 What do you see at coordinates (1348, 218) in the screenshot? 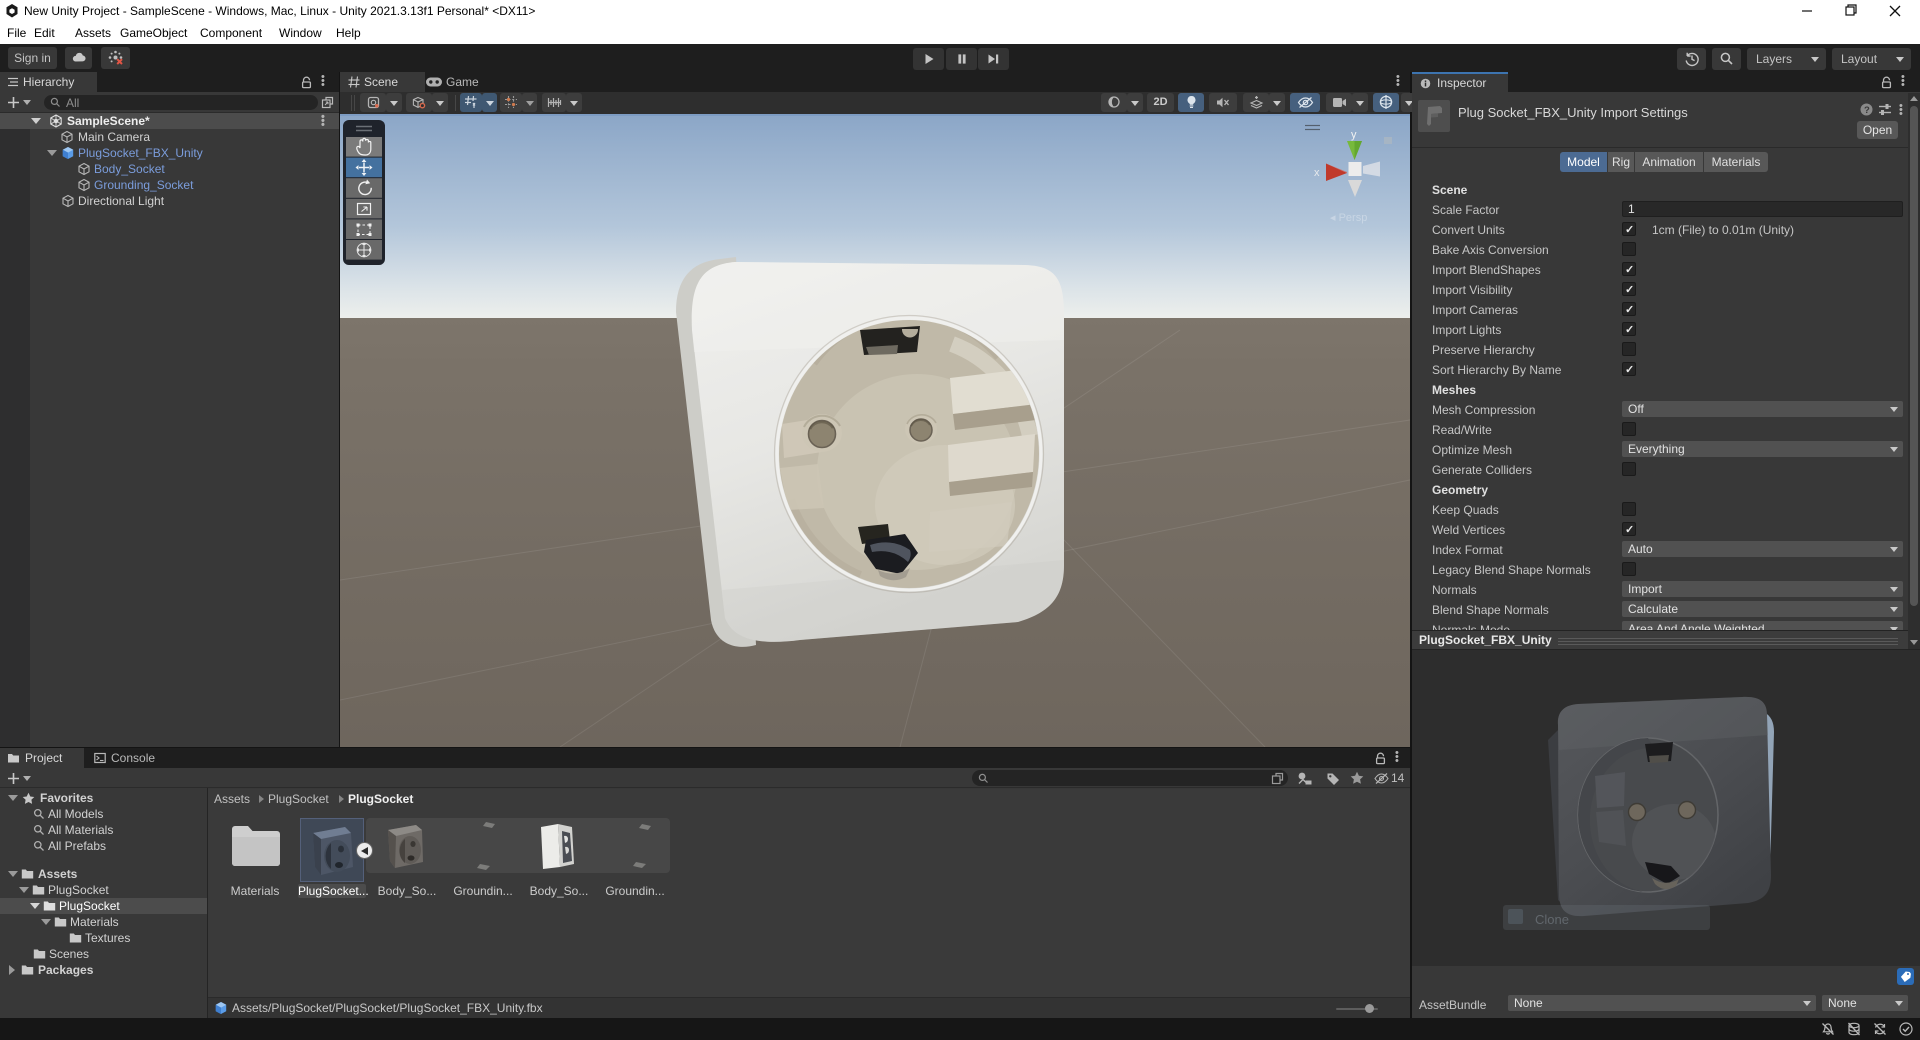
I see `svg-text: ◂ Persp` at bounding box center [1348, 218].